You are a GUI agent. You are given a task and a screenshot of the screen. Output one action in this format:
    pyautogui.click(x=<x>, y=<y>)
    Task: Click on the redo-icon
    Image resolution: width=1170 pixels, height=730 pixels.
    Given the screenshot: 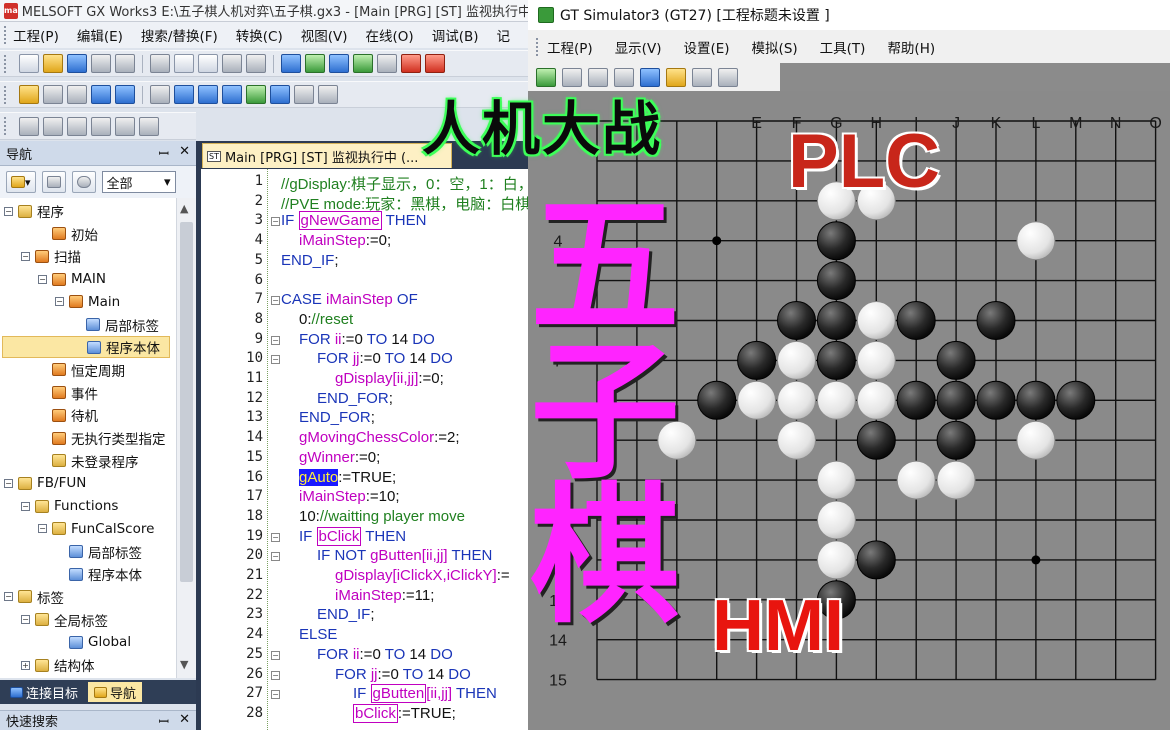 What is the action you would take?
    pyautogui.click(x=256, y=63)
    